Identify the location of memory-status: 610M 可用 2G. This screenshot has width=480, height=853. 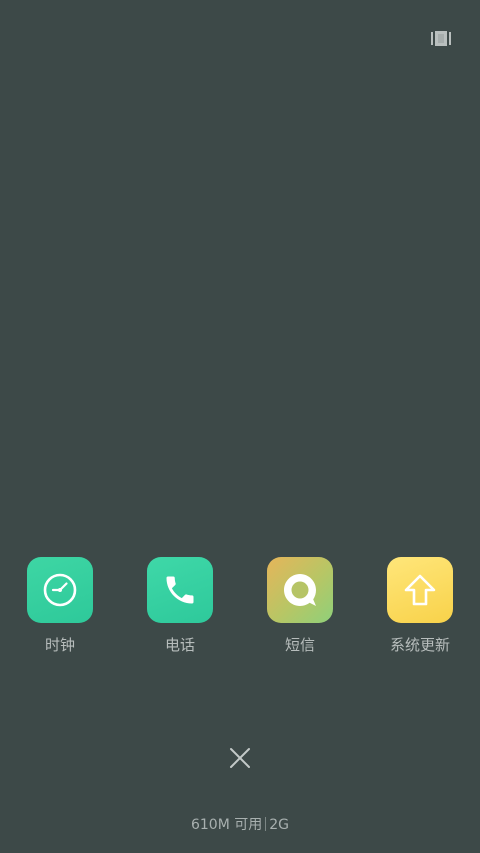
(240, 825).